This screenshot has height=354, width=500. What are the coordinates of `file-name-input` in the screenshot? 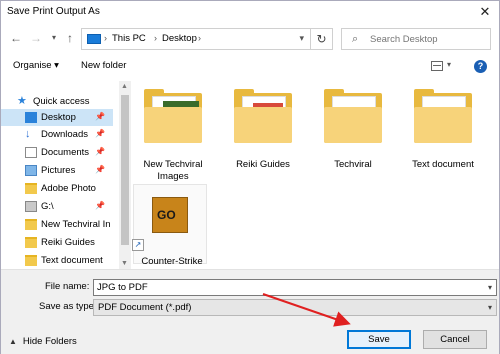 It's located at (287, 287).